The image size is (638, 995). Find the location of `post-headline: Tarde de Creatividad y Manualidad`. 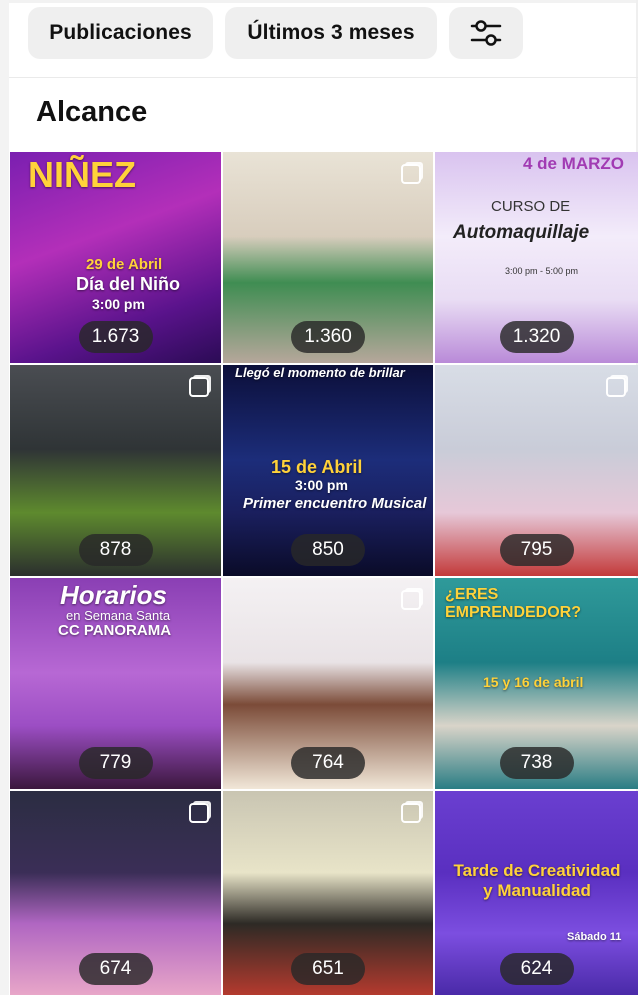

post-headline: Tarde de Creatividad y Manualidad is located at coordinates (537, 880).